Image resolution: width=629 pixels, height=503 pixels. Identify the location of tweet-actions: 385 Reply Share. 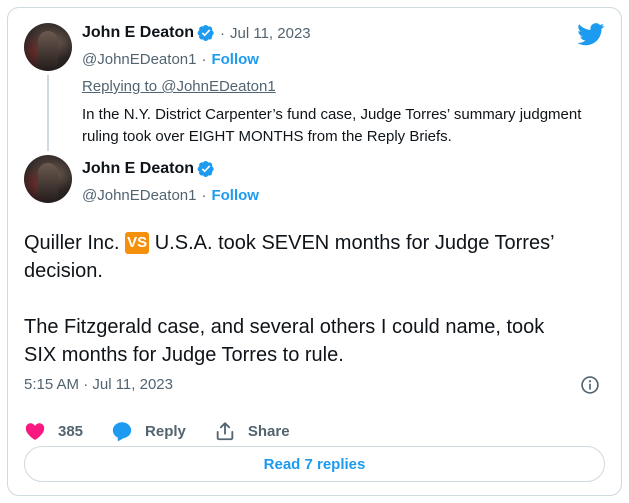
(171, 431).